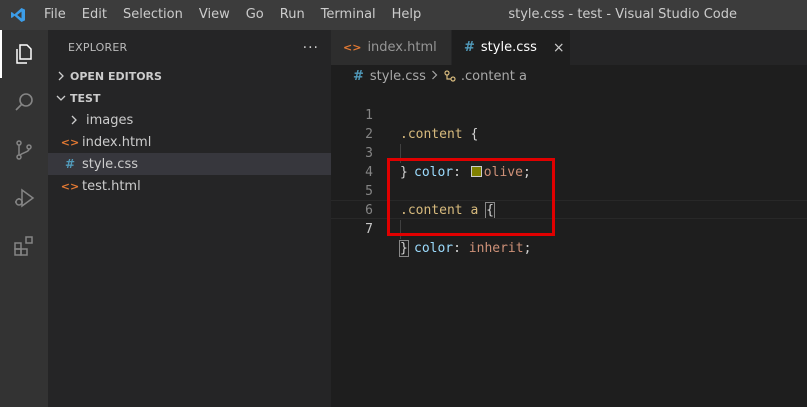 This screenshot has width=807, height=407. What do you see at coordinates (369, 229) in the screenshot?
I see `line-number: 7` at bounding box center [369, 229].